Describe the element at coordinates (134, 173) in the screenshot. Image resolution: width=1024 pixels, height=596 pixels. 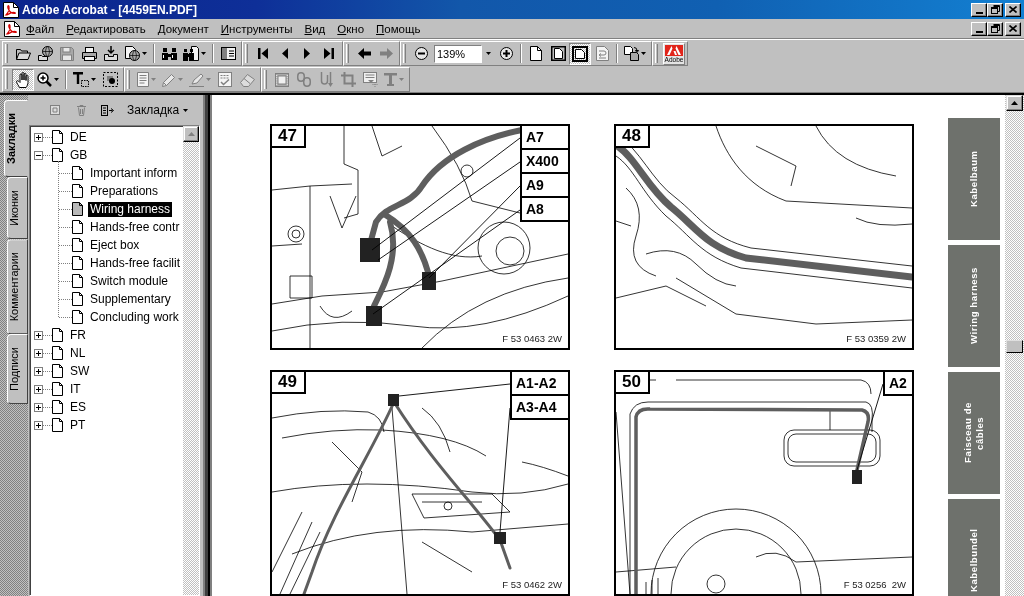
I see `bookmark-item: Important inform` at that location.